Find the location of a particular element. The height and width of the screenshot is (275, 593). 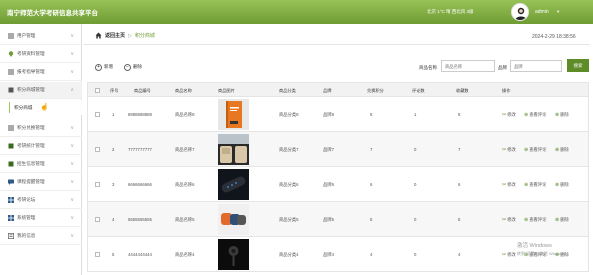

favorites-cell: 8 is located at coordinates (459, 114).